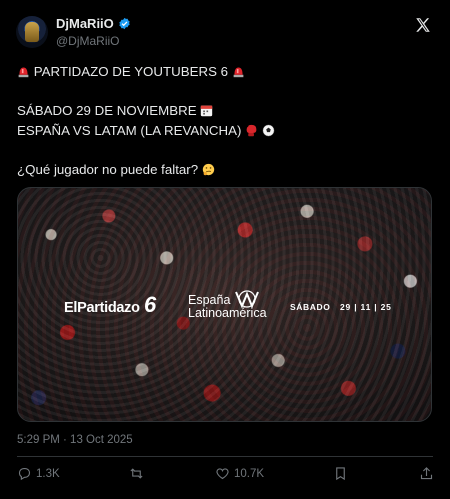  What do you see at coordinates (102, 308) in the screenshot?
I see `brand-logo-text: ElPartidazo` at bounding box center [102, 308].